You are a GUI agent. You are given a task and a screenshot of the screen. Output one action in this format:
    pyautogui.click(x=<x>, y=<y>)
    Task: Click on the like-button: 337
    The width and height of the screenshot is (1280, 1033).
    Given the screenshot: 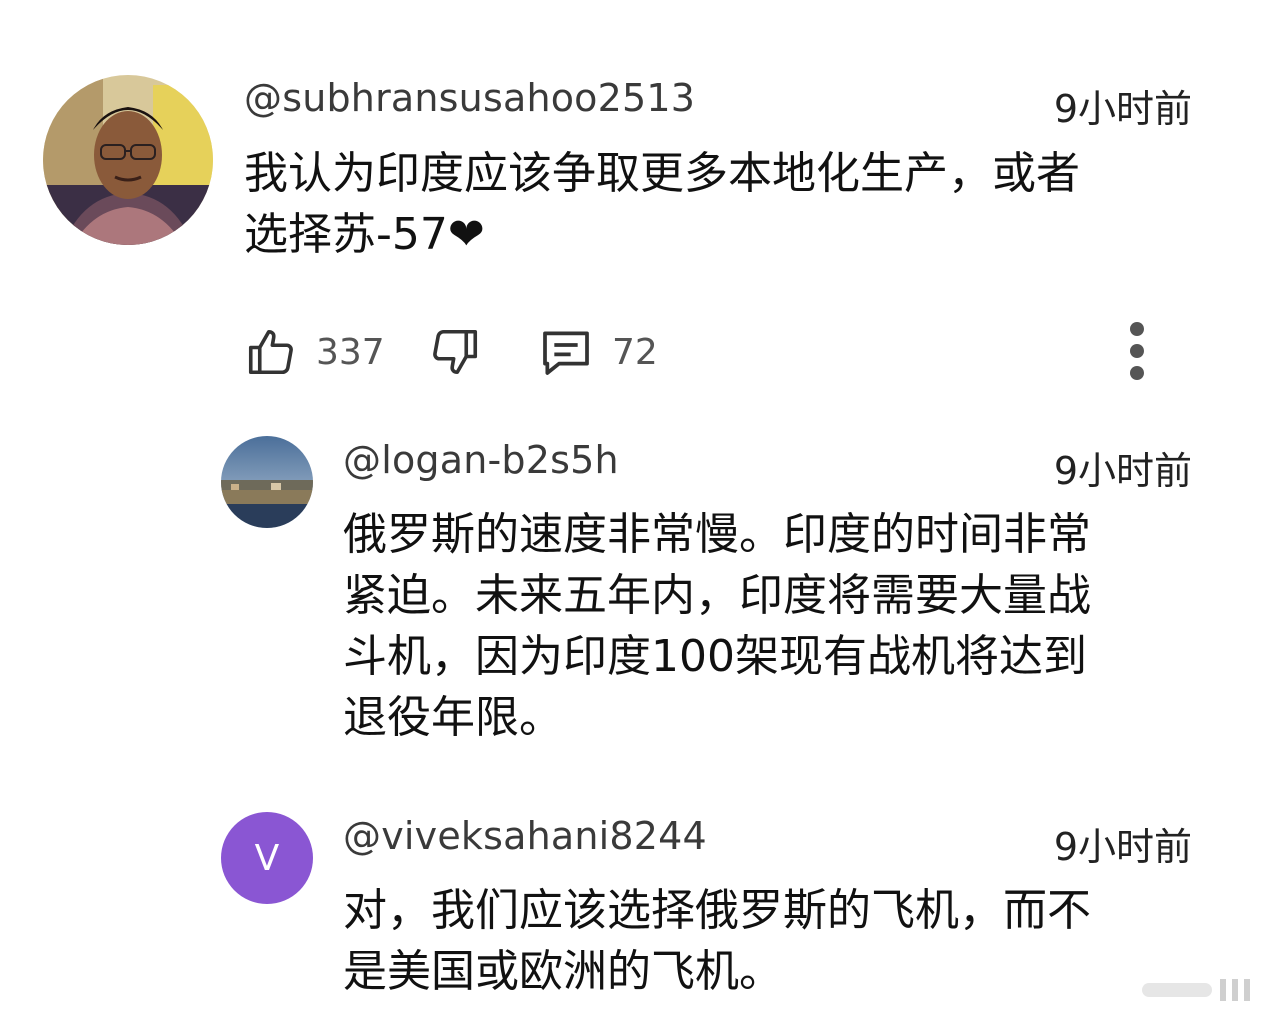 What is the action you would take?
    pyautogui.click(x=314, y=352)
    